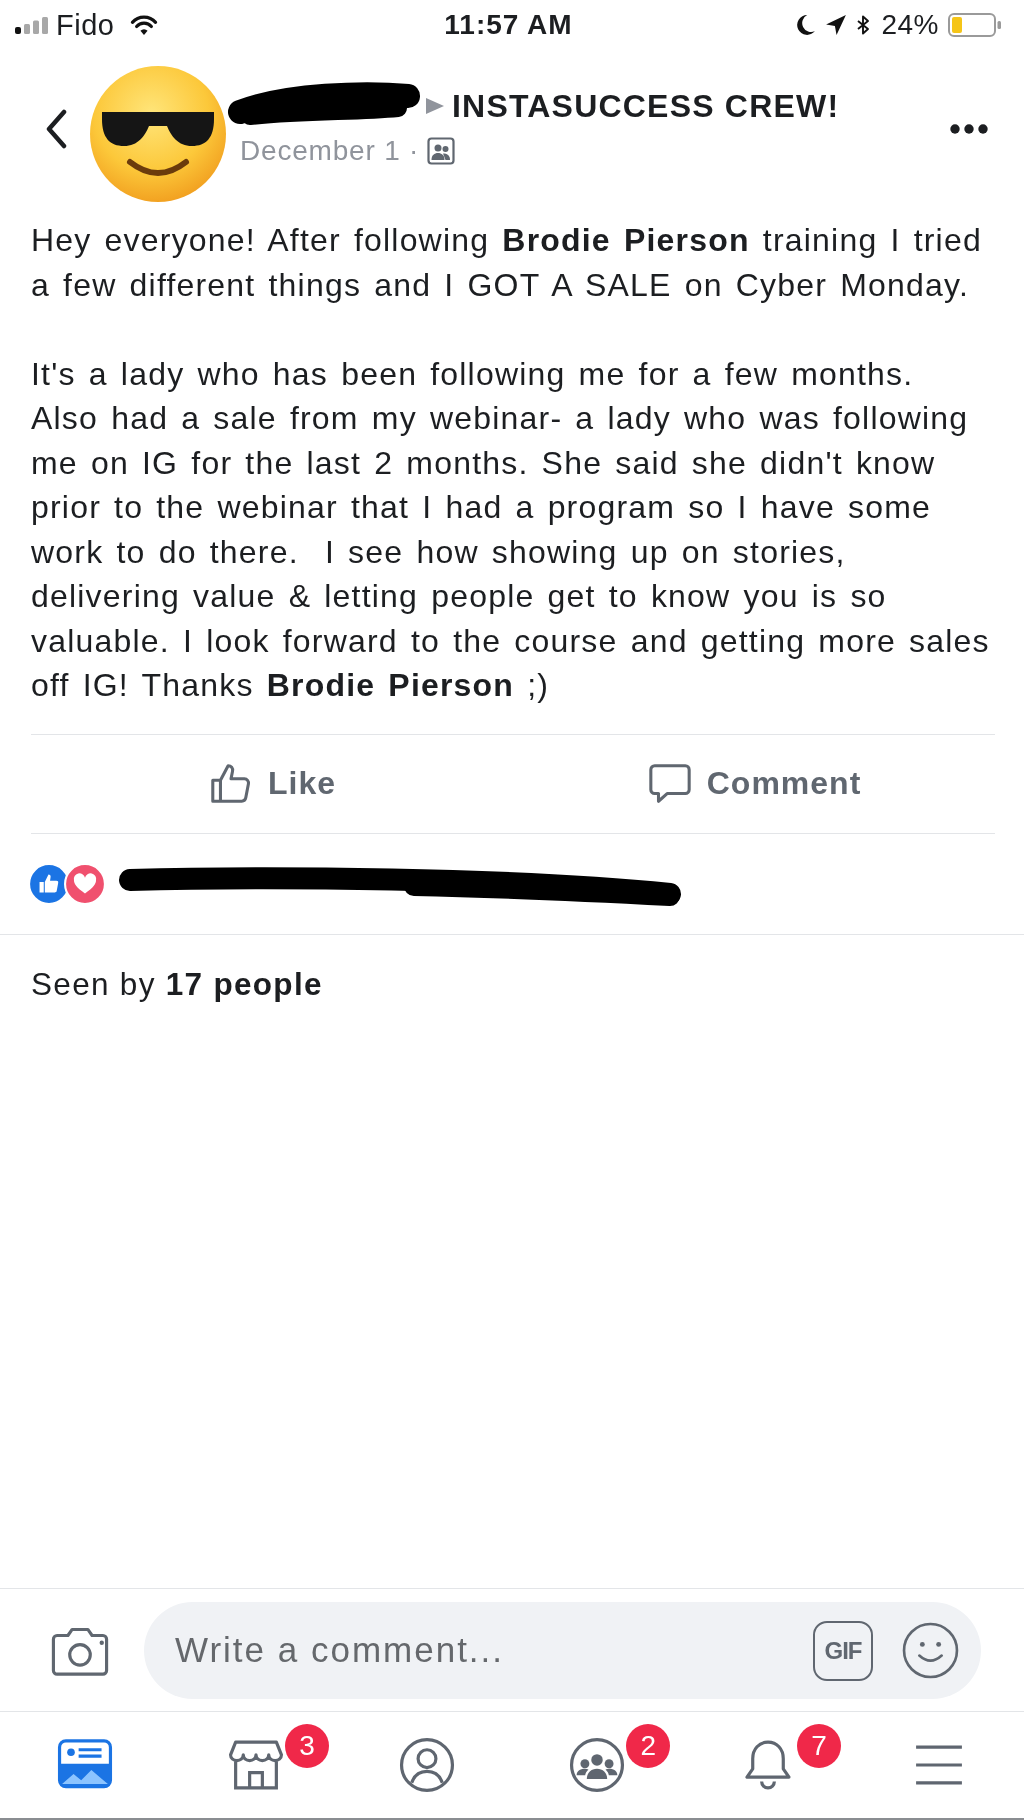 The image size is (1024, 1820). What do you see at coordinates (434, 106) in the screenshot?
I see `triangle-icon` at bounding box center [434, 106].